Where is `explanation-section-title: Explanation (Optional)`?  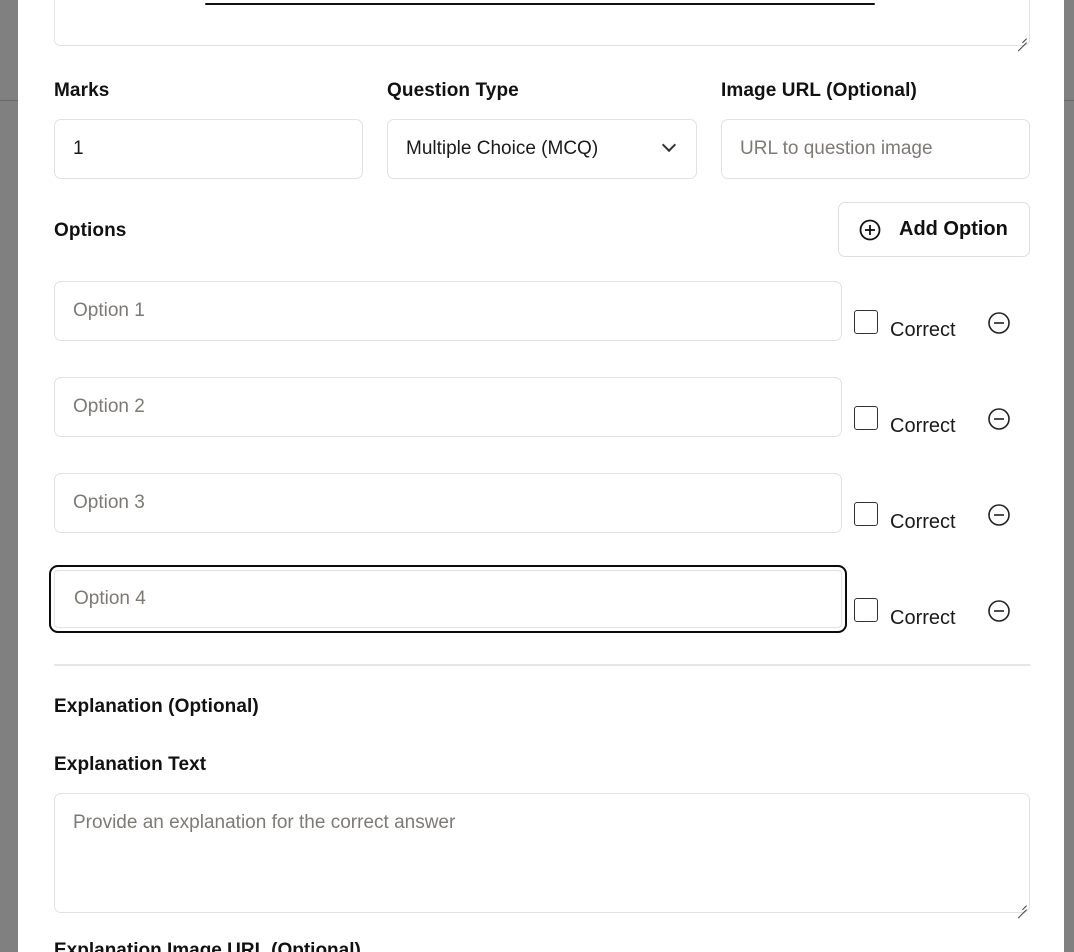
explanation-section-title: Explanation (Optional) is located at coordinates (156, 706).